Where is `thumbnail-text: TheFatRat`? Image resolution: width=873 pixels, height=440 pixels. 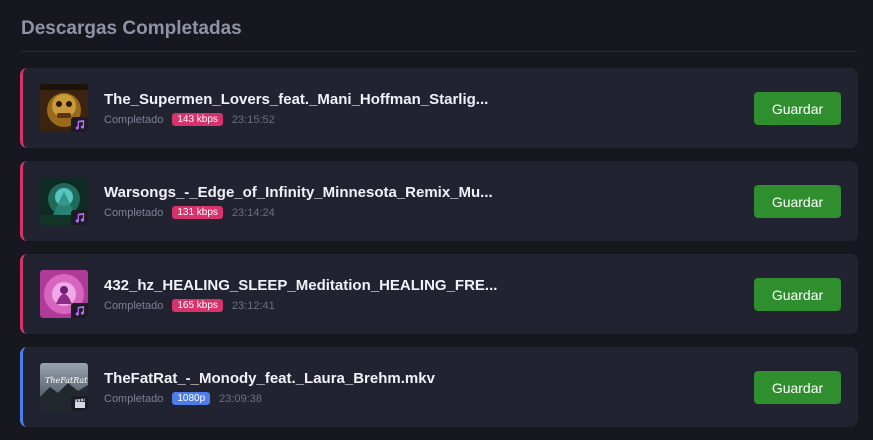 thumbnail-text: TheFatRat is located at coordinates (66, 380).